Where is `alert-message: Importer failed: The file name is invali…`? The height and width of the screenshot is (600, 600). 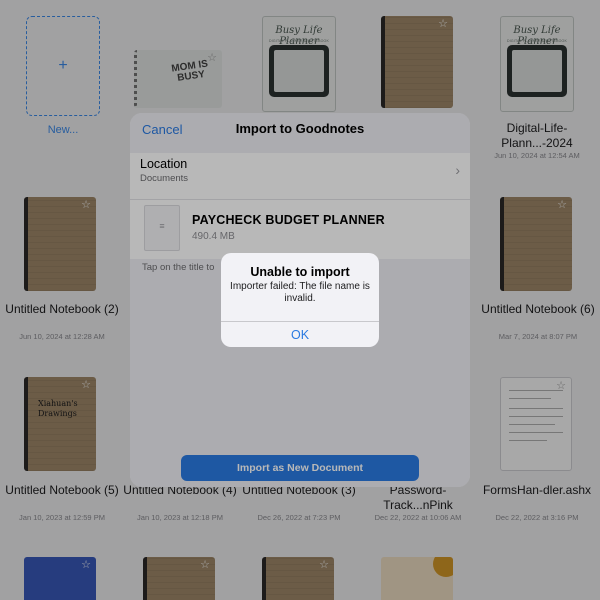 alert-message: Importer failed: The file name is invali… is located at coordinates (300, 292).